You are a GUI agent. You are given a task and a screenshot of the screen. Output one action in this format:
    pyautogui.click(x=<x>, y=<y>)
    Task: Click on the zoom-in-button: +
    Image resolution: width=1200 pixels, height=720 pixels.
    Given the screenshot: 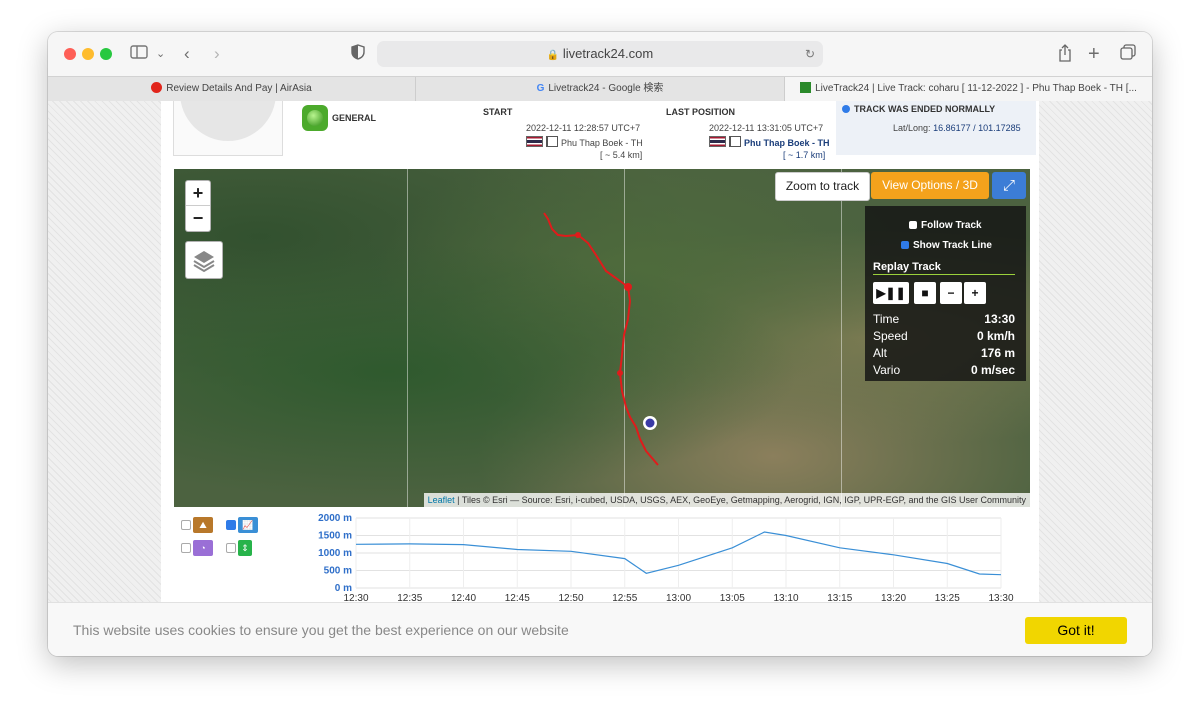 What is the action you would take?
    pyautogui.click(x=198, y=193)
    